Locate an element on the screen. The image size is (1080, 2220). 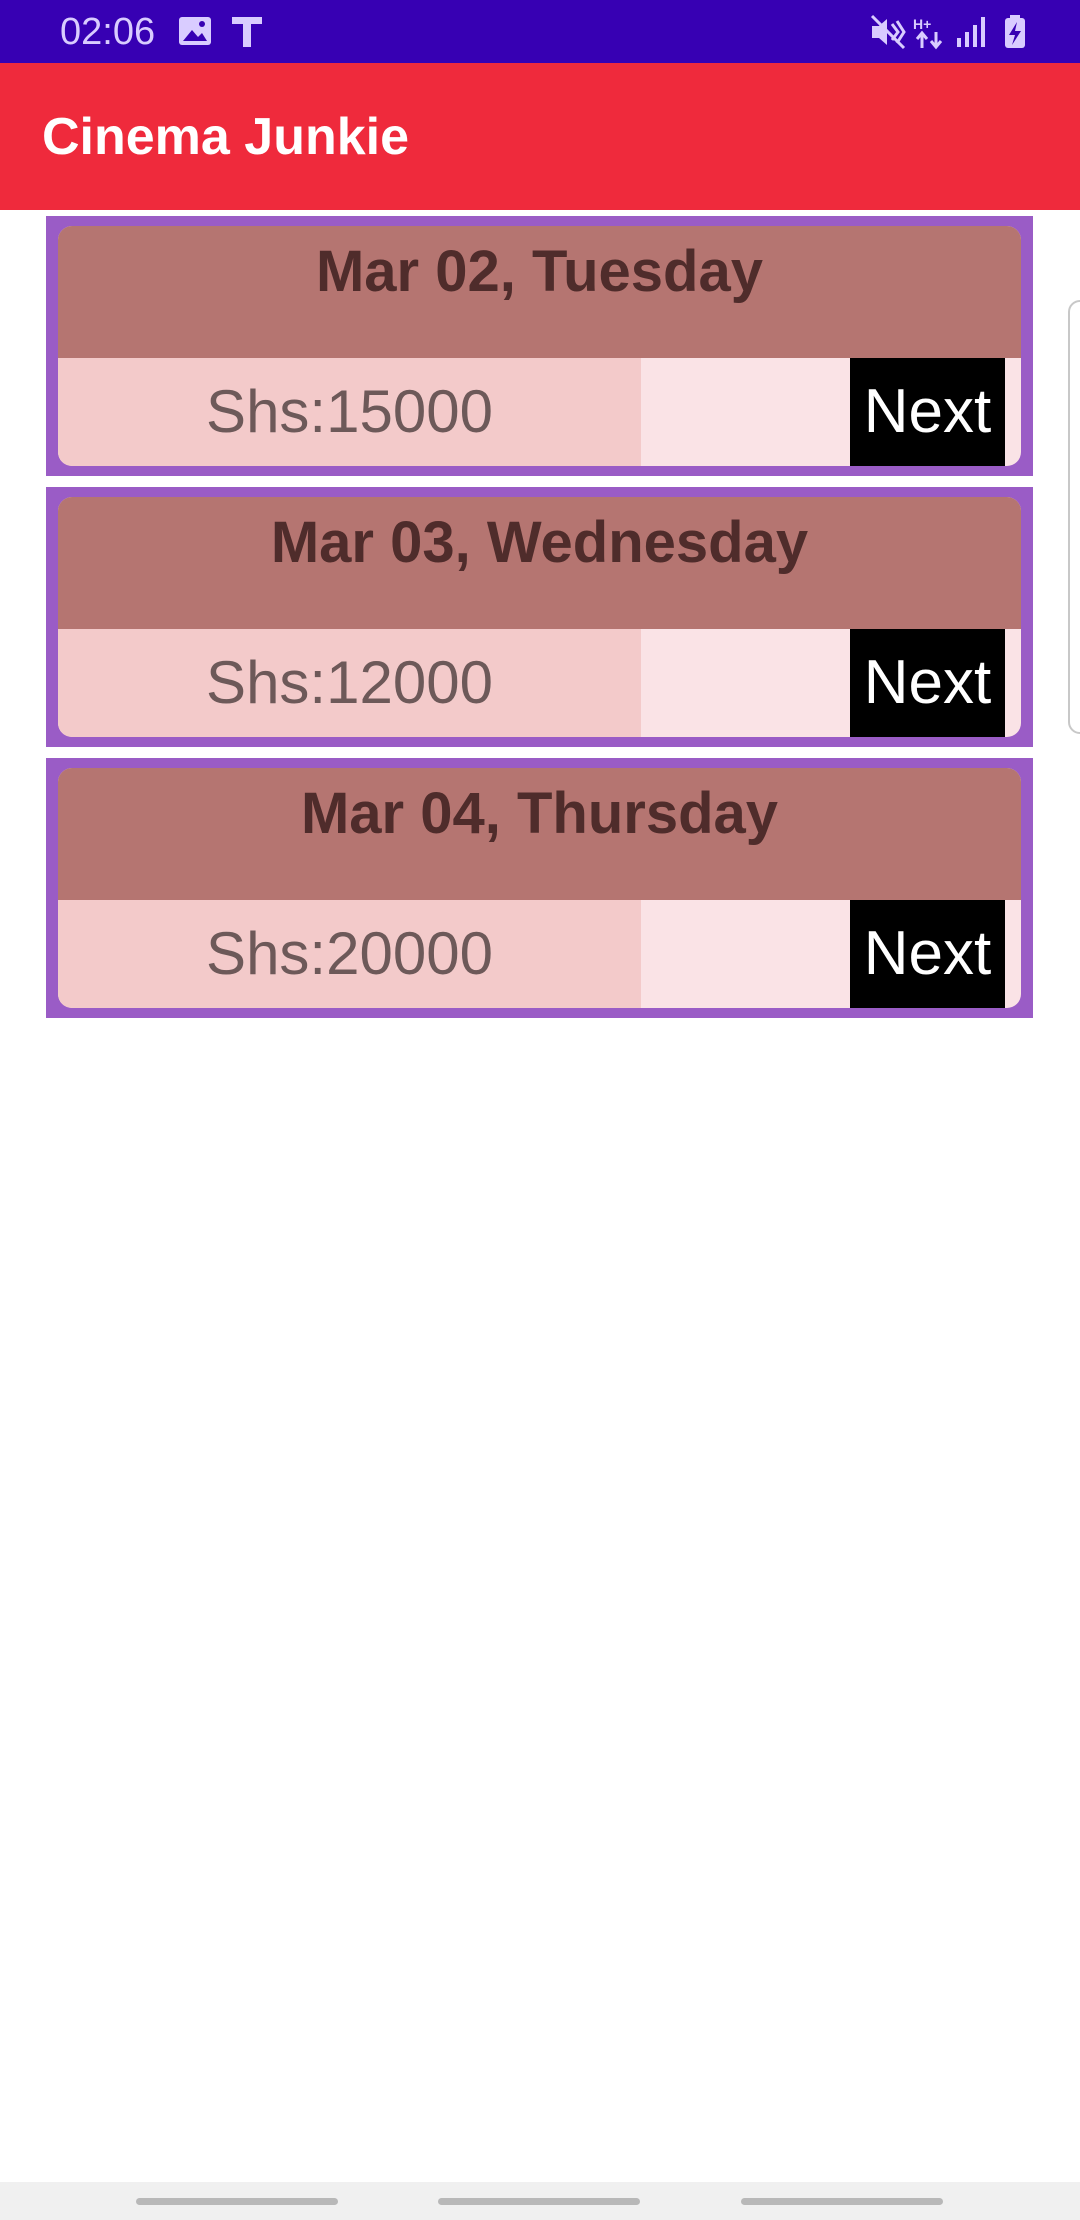
edge-panel-handle is located at coordinates (1074, 517).